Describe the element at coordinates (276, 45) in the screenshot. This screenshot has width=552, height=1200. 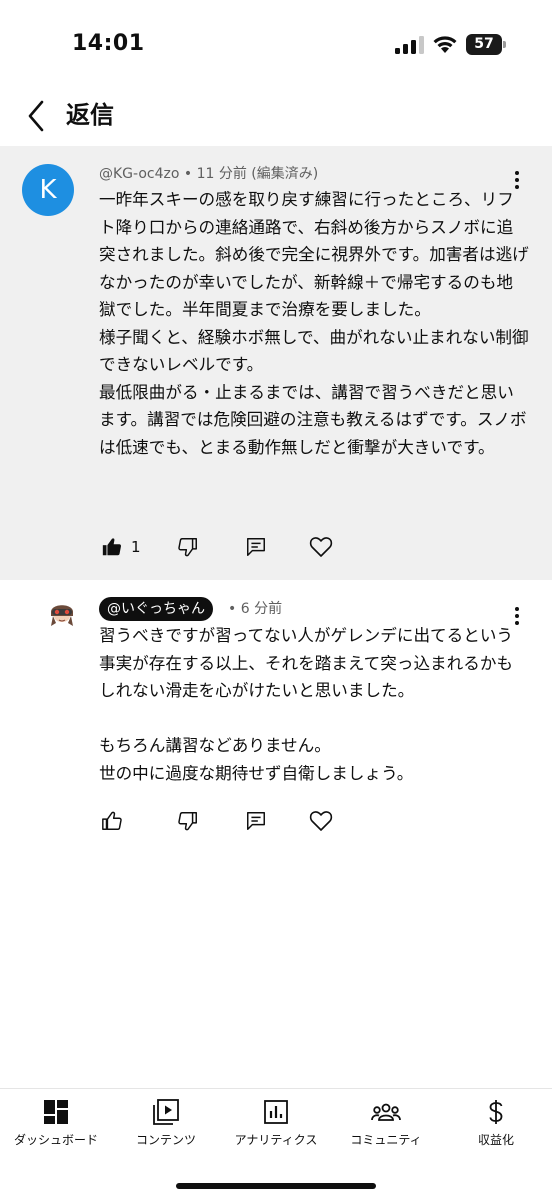
I see `status-bar: 14:01 57` at that location.